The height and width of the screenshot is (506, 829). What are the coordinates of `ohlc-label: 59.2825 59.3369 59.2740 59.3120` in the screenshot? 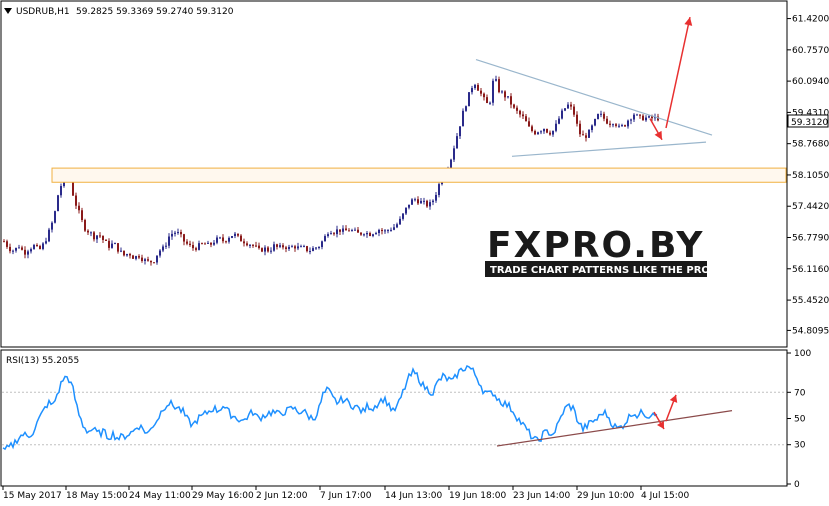 It's located at (155, 12).